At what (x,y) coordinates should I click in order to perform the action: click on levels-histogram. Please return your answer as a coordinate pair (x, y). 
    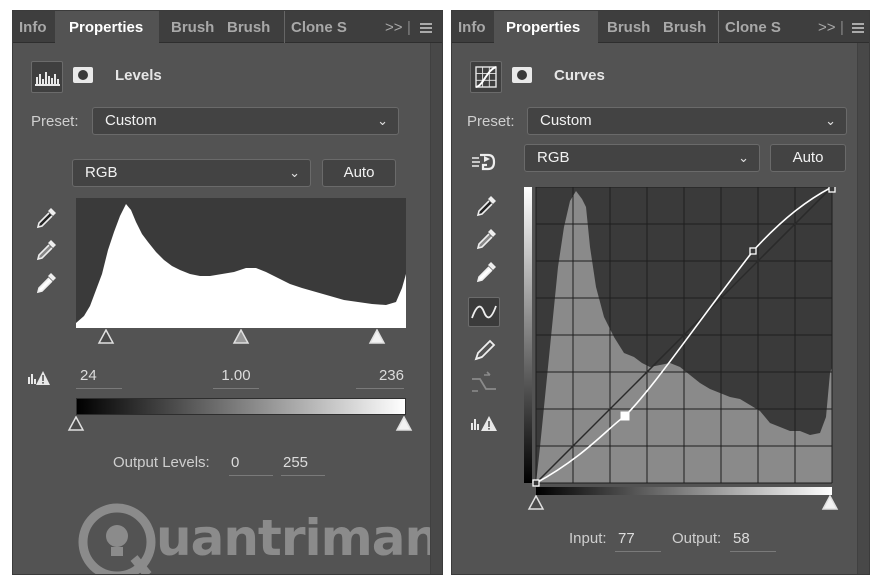
    Looking at the image, I should click on (241, 263).